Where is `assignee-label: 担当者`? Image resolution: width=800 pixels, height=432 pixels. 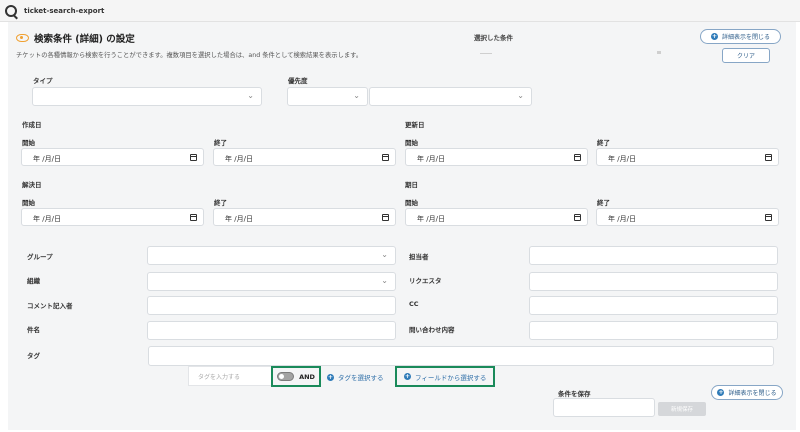 assignee-label: 担当者 is located at coordinates (419, 257).